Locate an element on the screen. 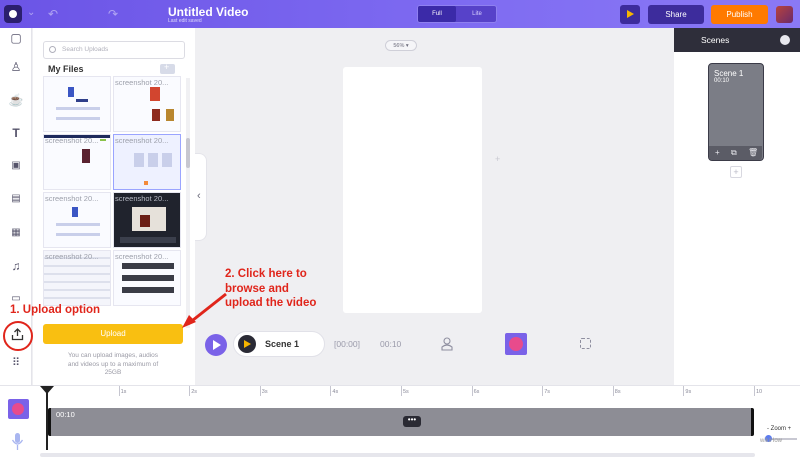 The image size is (800, 457). animaker-logo is located at coordinates (13, 14).